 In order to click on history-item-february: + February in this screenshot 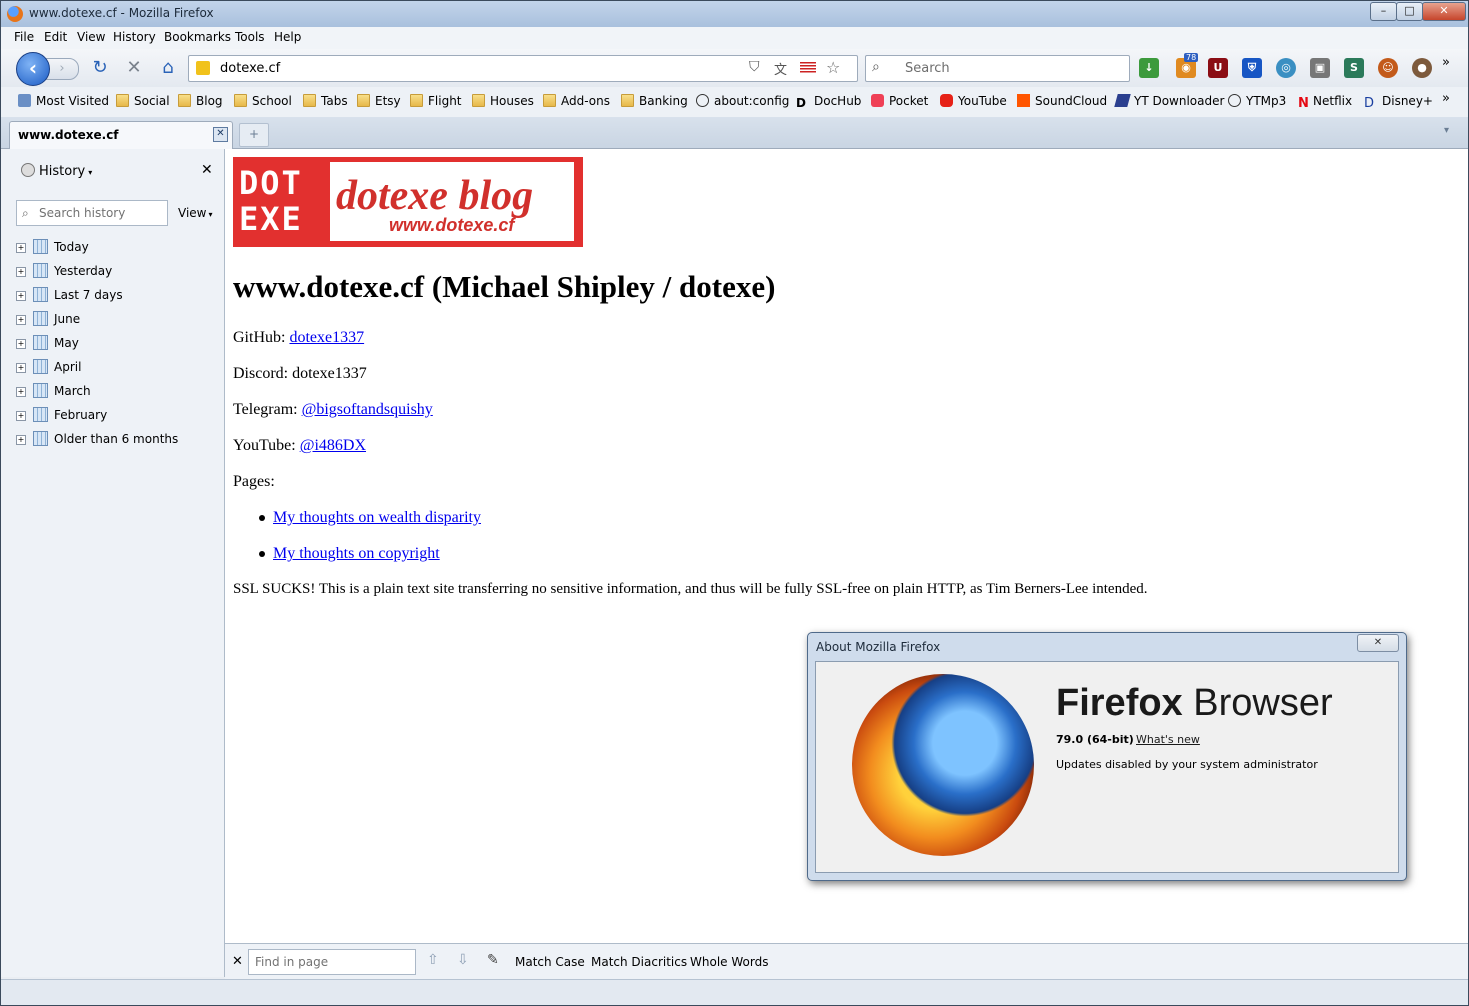, I will do `click(61, 417)`.